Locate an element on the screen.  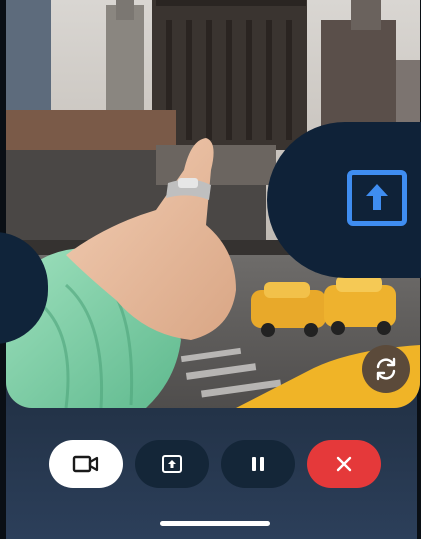
flip-camera-icon is located at coordinates (386, 369).